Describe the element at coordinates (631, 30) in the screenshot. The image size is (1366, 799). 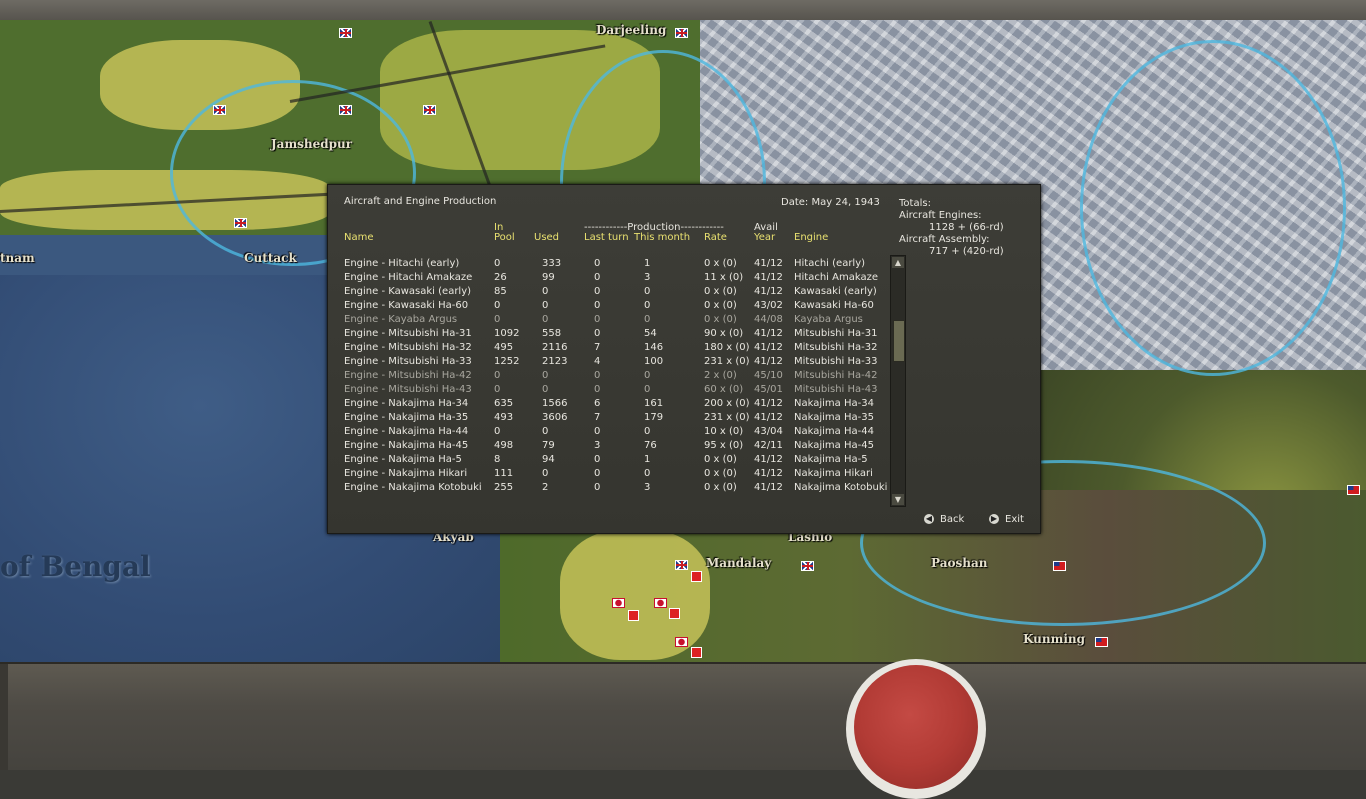
I see `city-darjeeling: Darjeeling` at that location.